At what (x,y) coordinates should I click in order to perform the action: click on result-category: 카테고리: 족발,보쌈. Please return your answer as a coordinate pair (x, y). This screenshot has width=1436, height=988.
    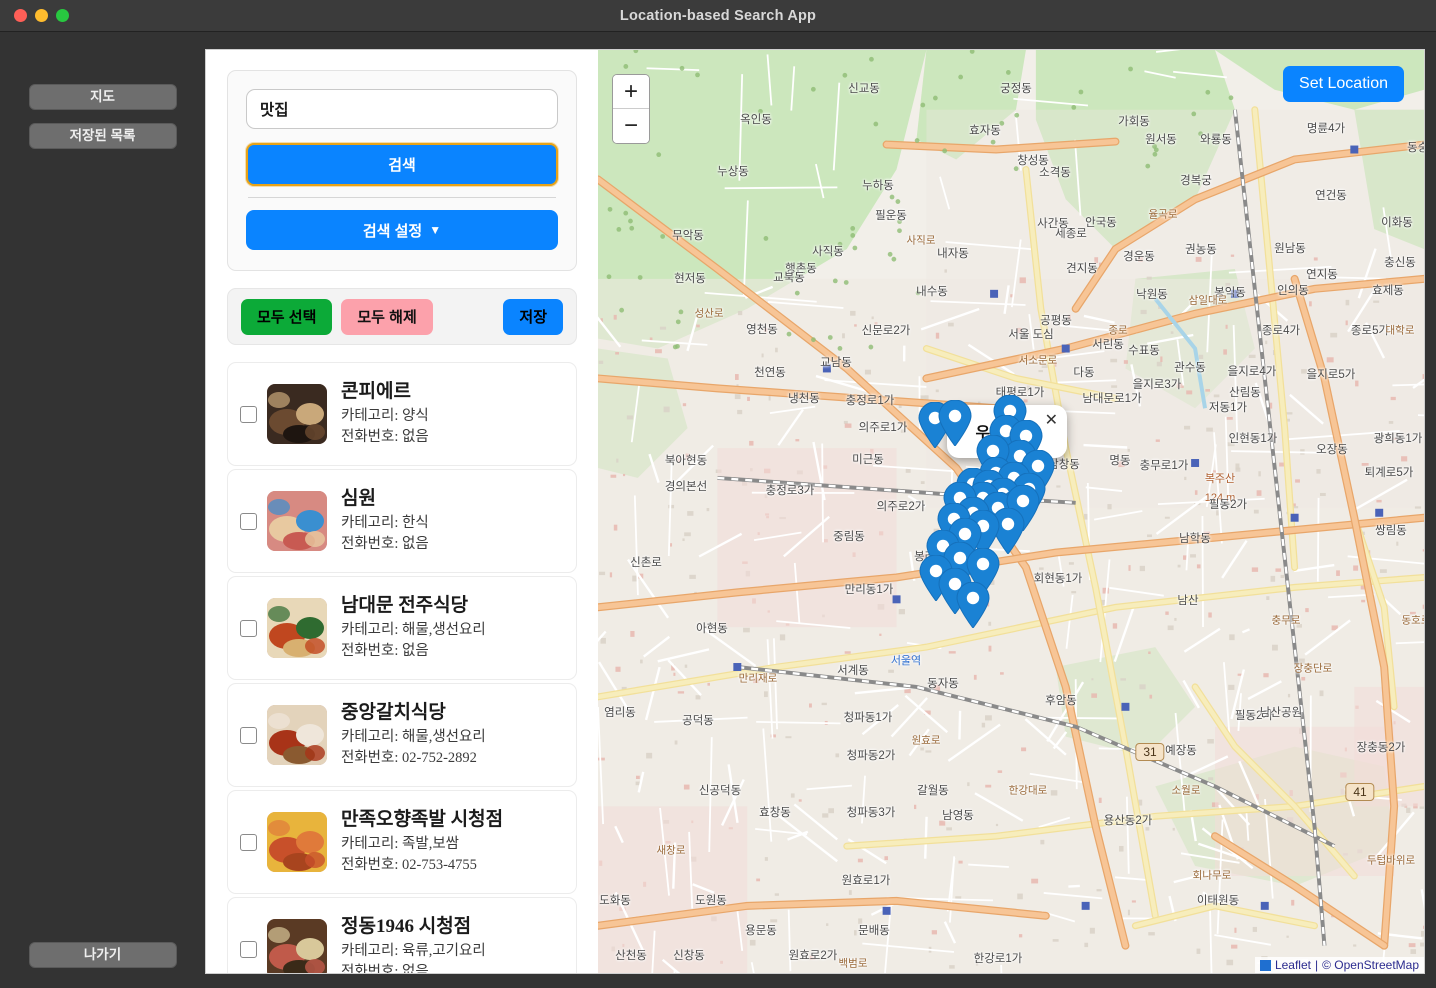
    Looking at the image, I should click on (400, 843).